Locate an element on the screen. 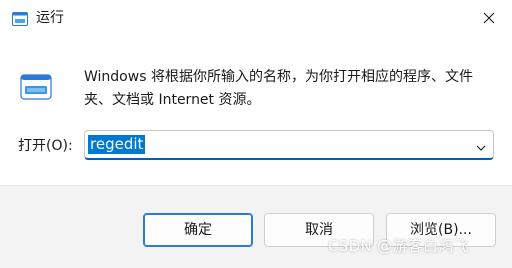 The width and height of the screenshot is (512, 268). run-command-input: regedit is located at coordinates (289, 145).